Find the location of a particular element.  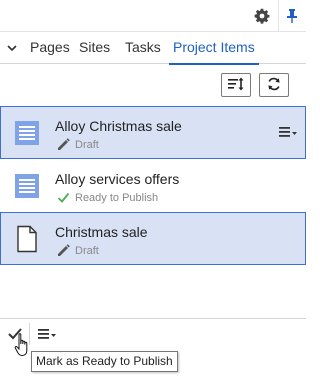

sort-icon is located at coordinates (236, 85).